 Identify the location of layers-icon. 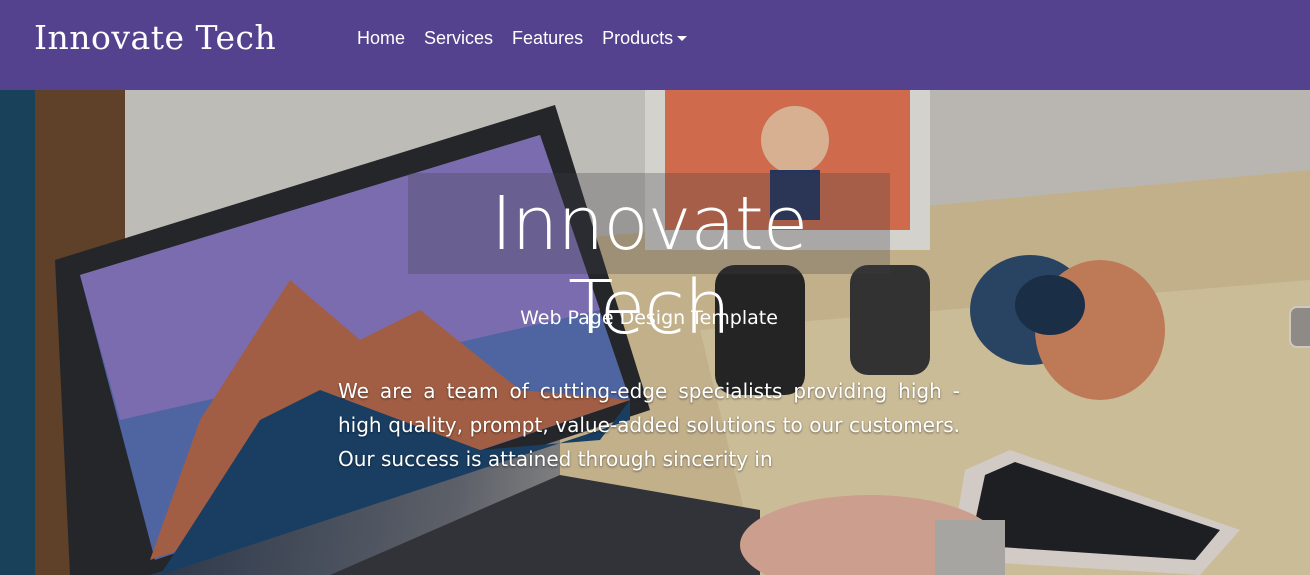
(1299, 327).